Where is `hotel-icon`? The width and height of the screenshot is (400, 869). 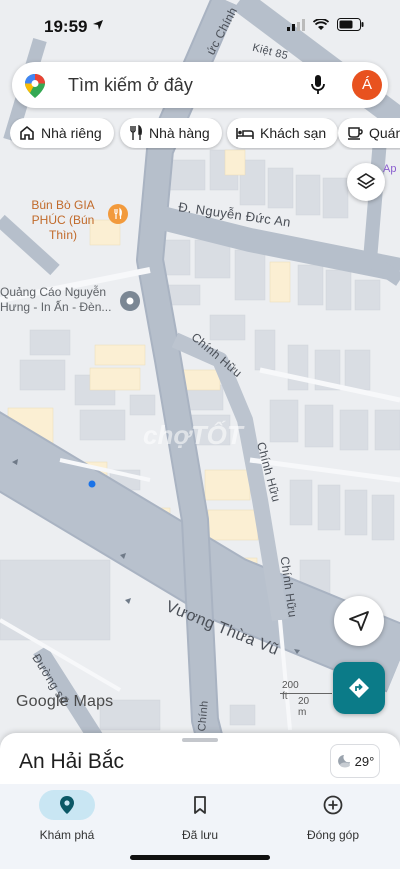 hotel-icon is located at coordinates (245, 133).